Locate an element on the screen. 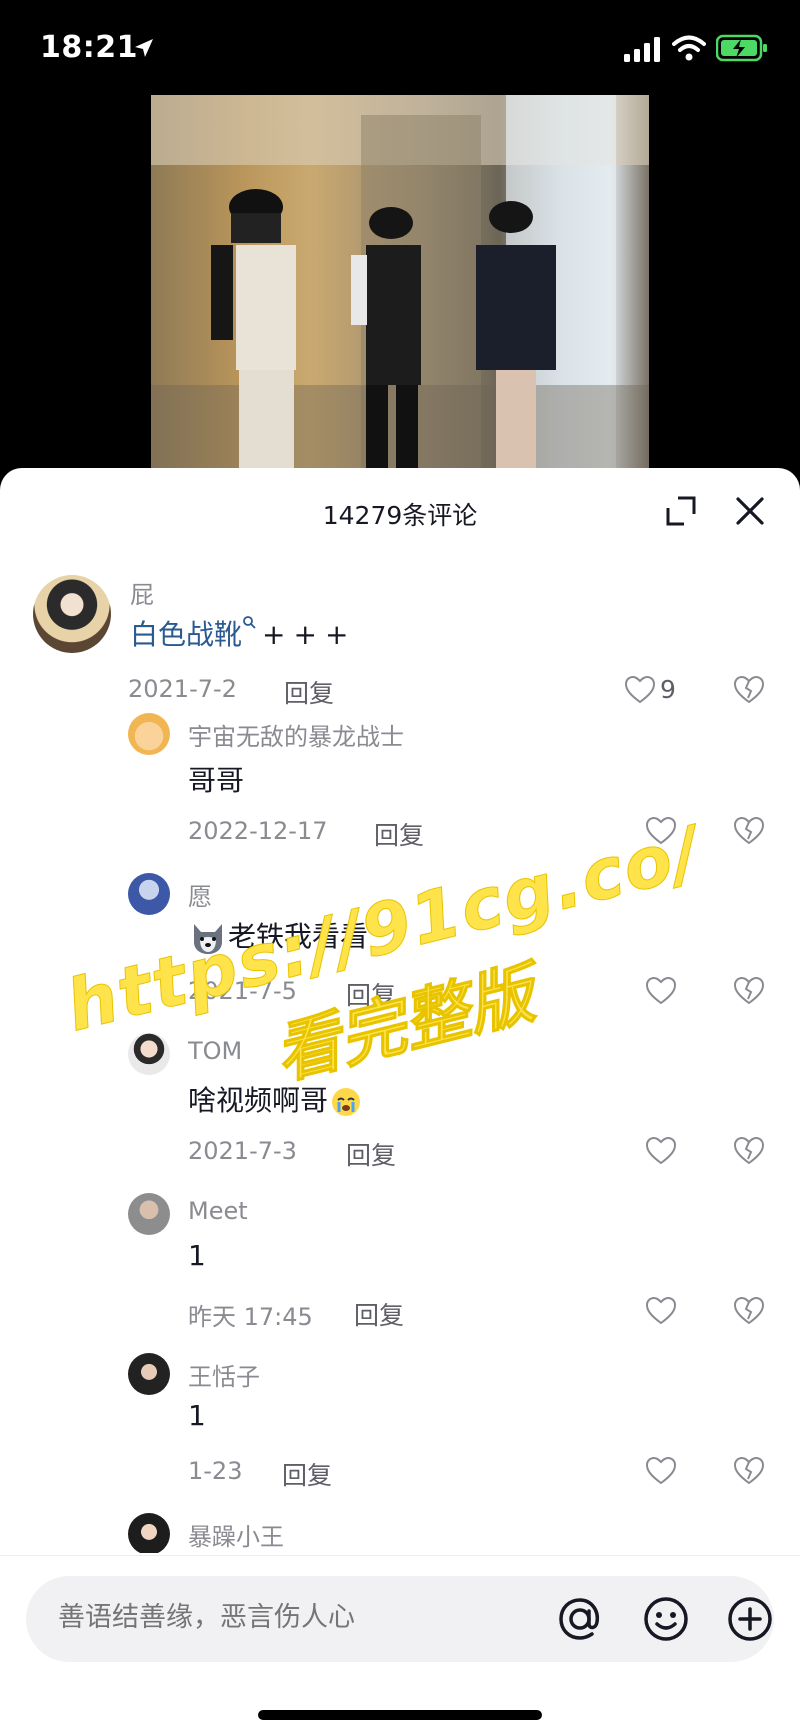 Image resolution: width=800 pixels, height=1733 pixels. comment-date: 昨天 17:45 is located at coordinates (250, 1317).